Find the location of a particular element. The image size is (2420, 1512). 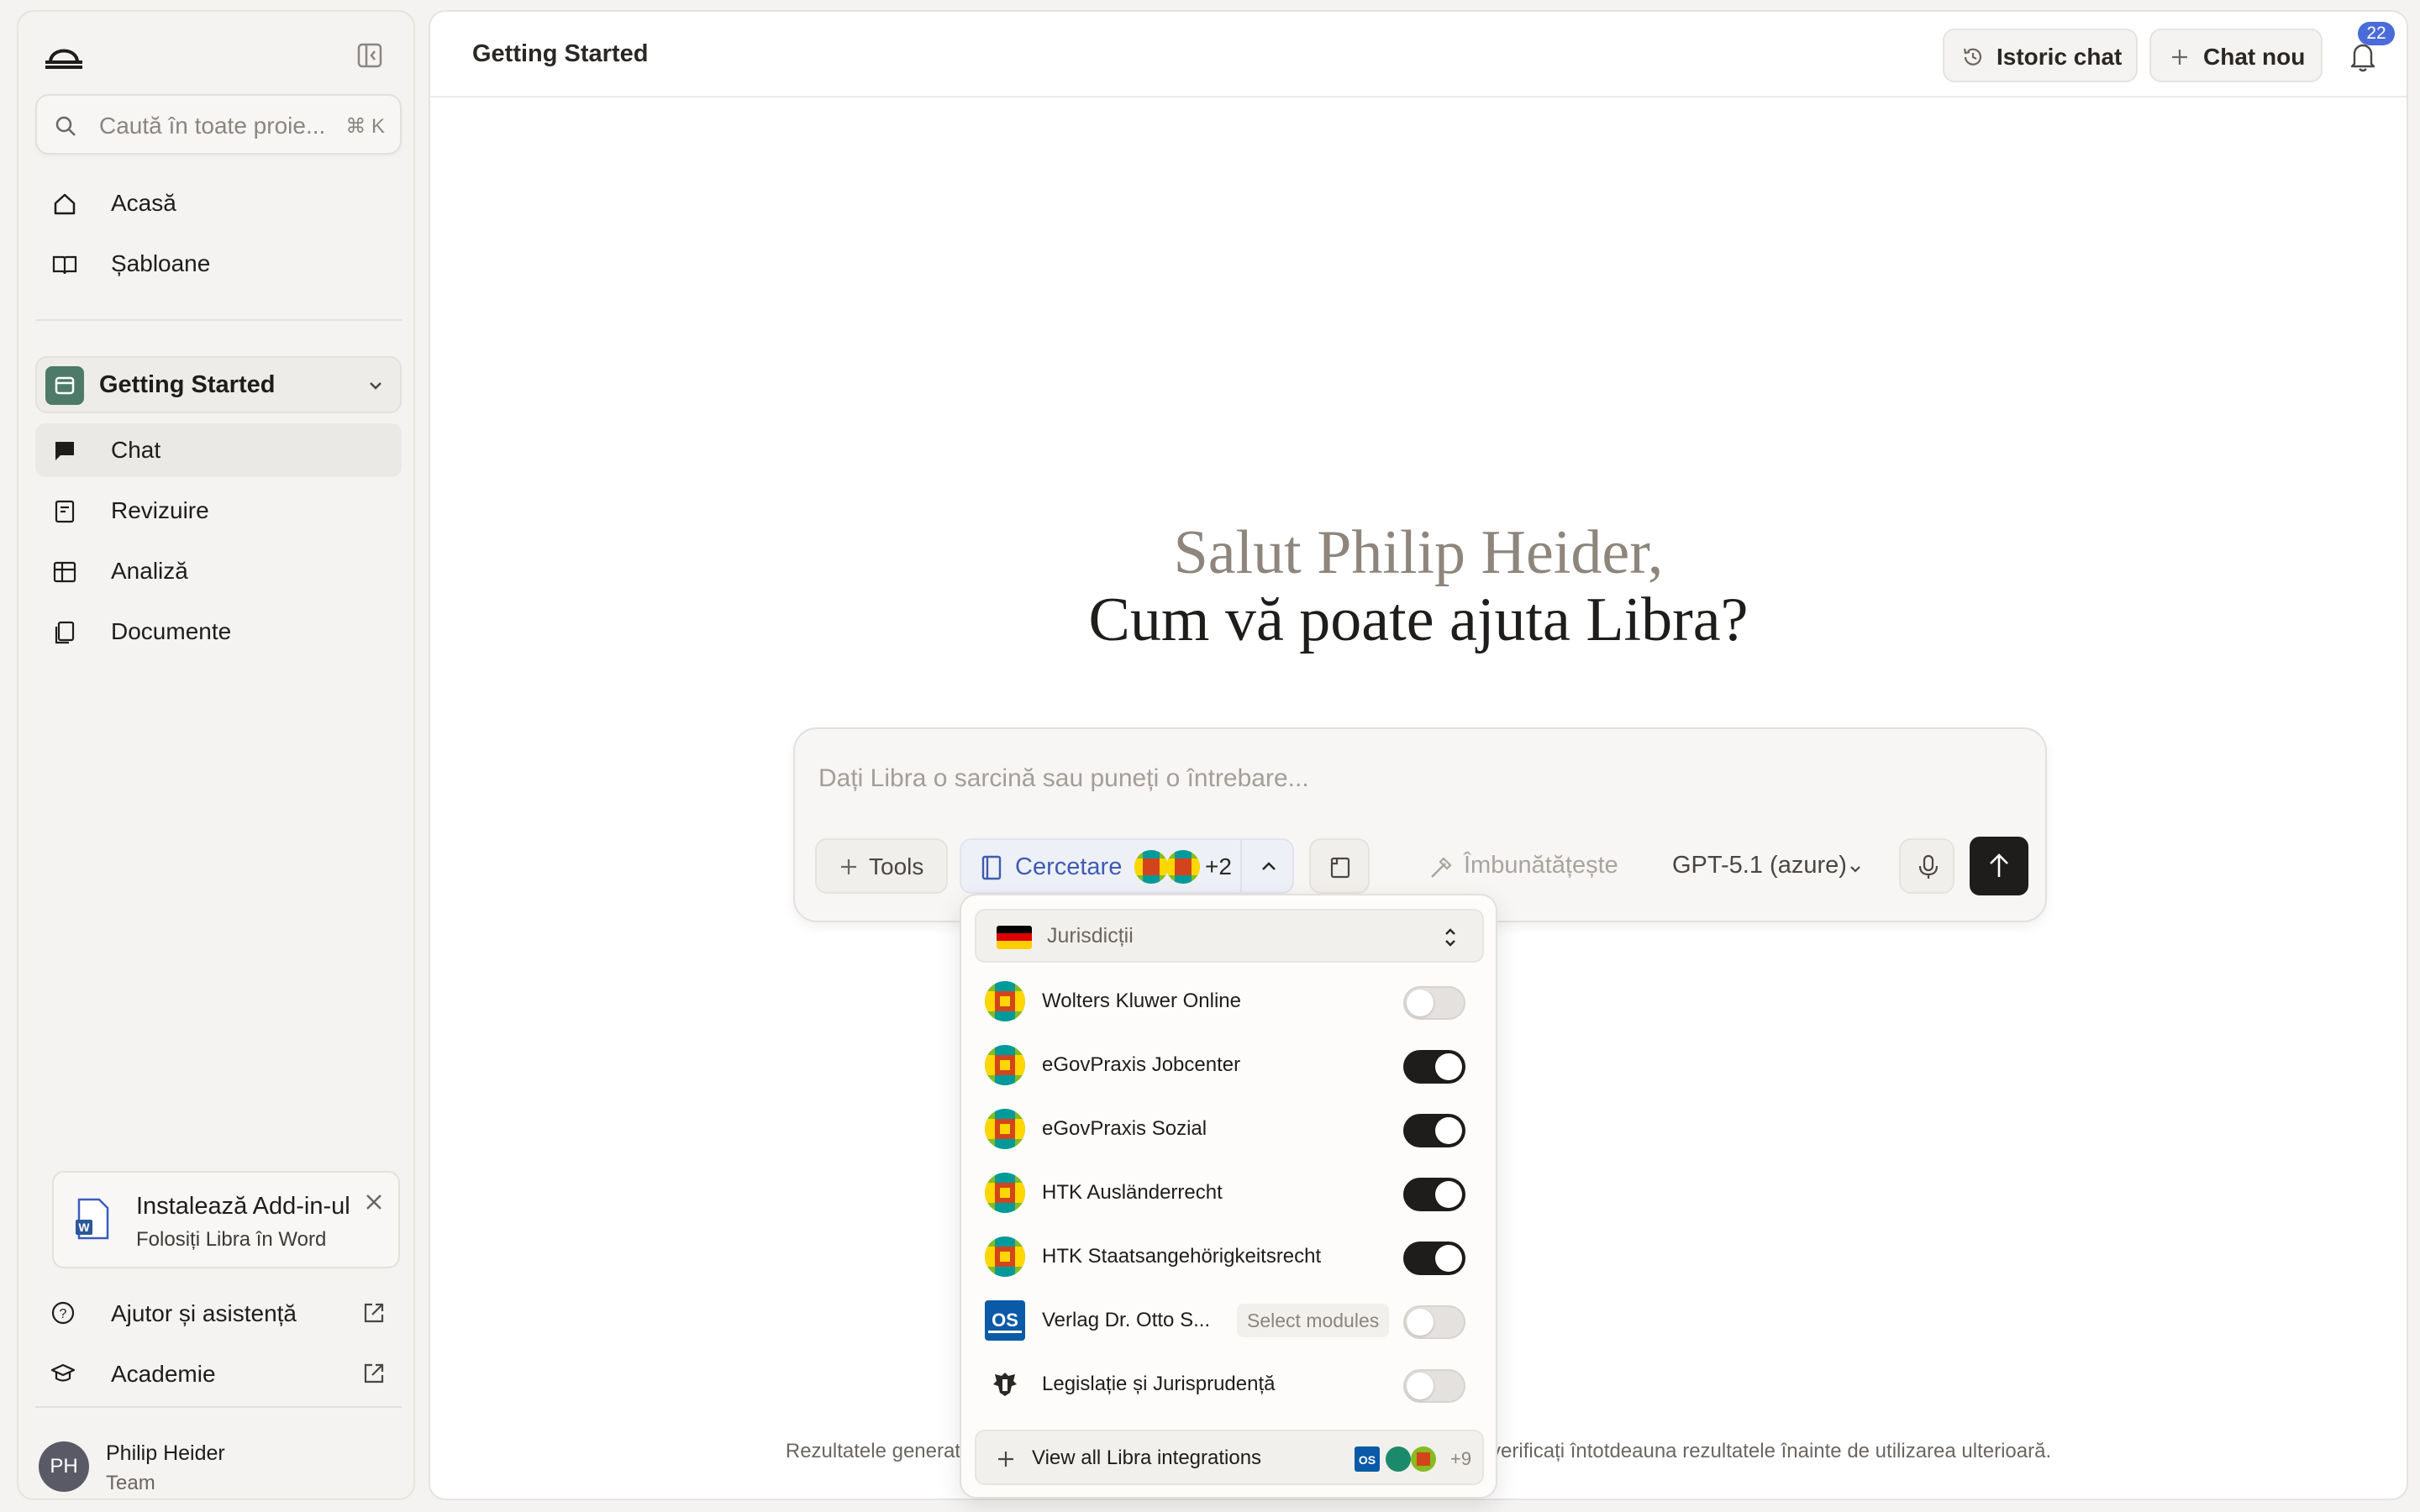

sidebar-item-review: Revizuire is located at coordinates (218, 511).